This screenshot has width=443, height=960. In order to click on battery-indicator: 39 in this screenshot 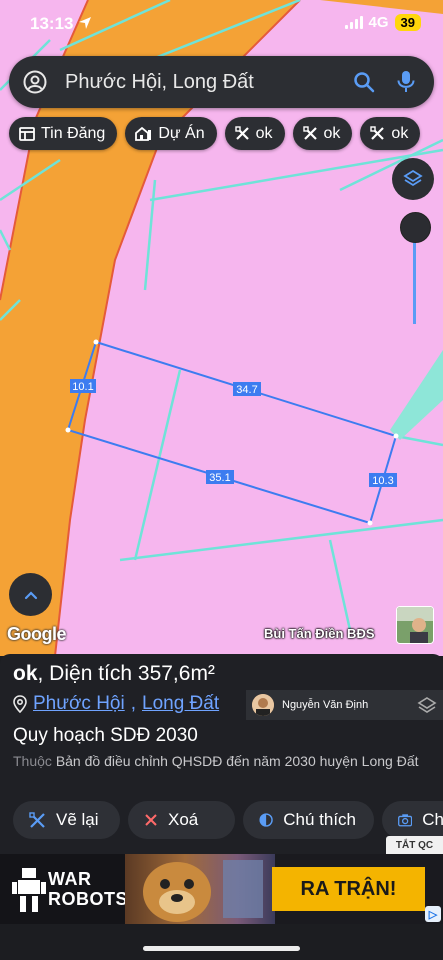, I will do `click(407, 22)`.